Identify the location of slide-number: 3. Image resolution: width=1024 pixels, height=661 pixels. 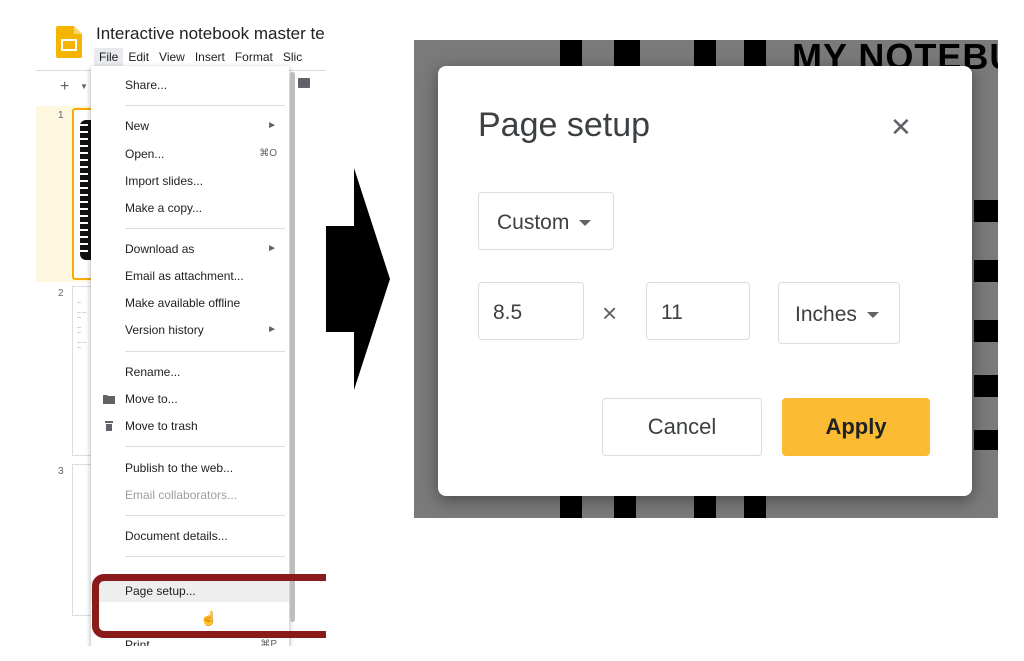
(61, 471).